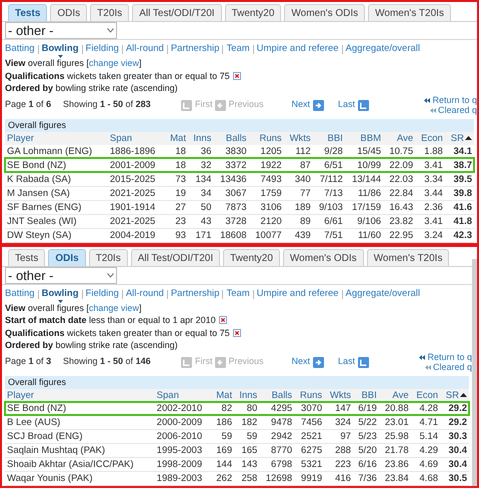  Describe the element at coordinates (176, 151) in the screenshot. I see `table-cell: 18` at that location.